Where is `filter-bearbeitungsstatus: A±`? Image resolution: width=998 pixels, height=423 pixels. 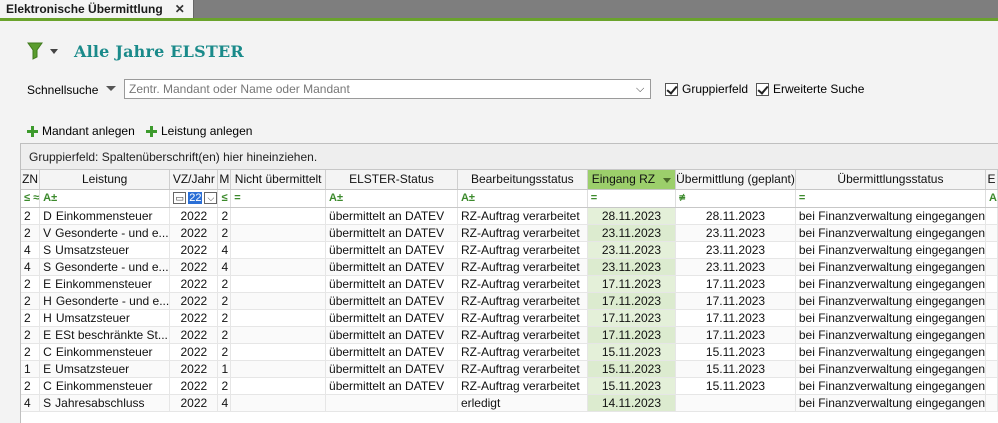
filter-bearbeitungsstatus: A± is located at coordinates (522, 198).